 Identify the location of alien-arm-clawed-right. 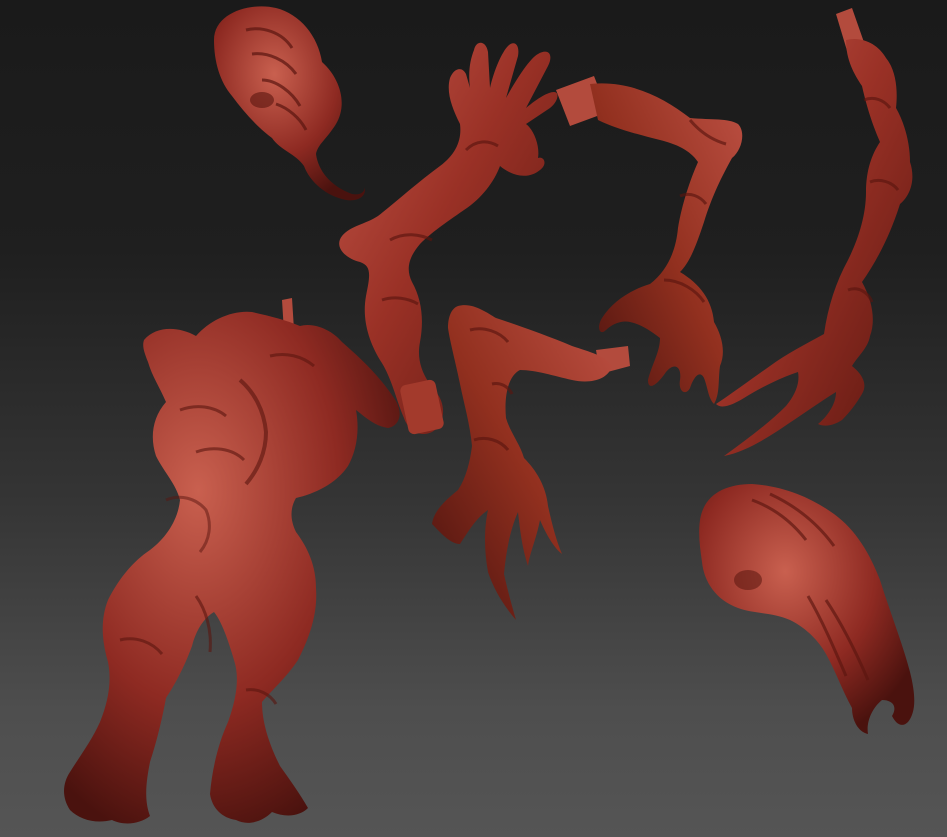
(814, 232).